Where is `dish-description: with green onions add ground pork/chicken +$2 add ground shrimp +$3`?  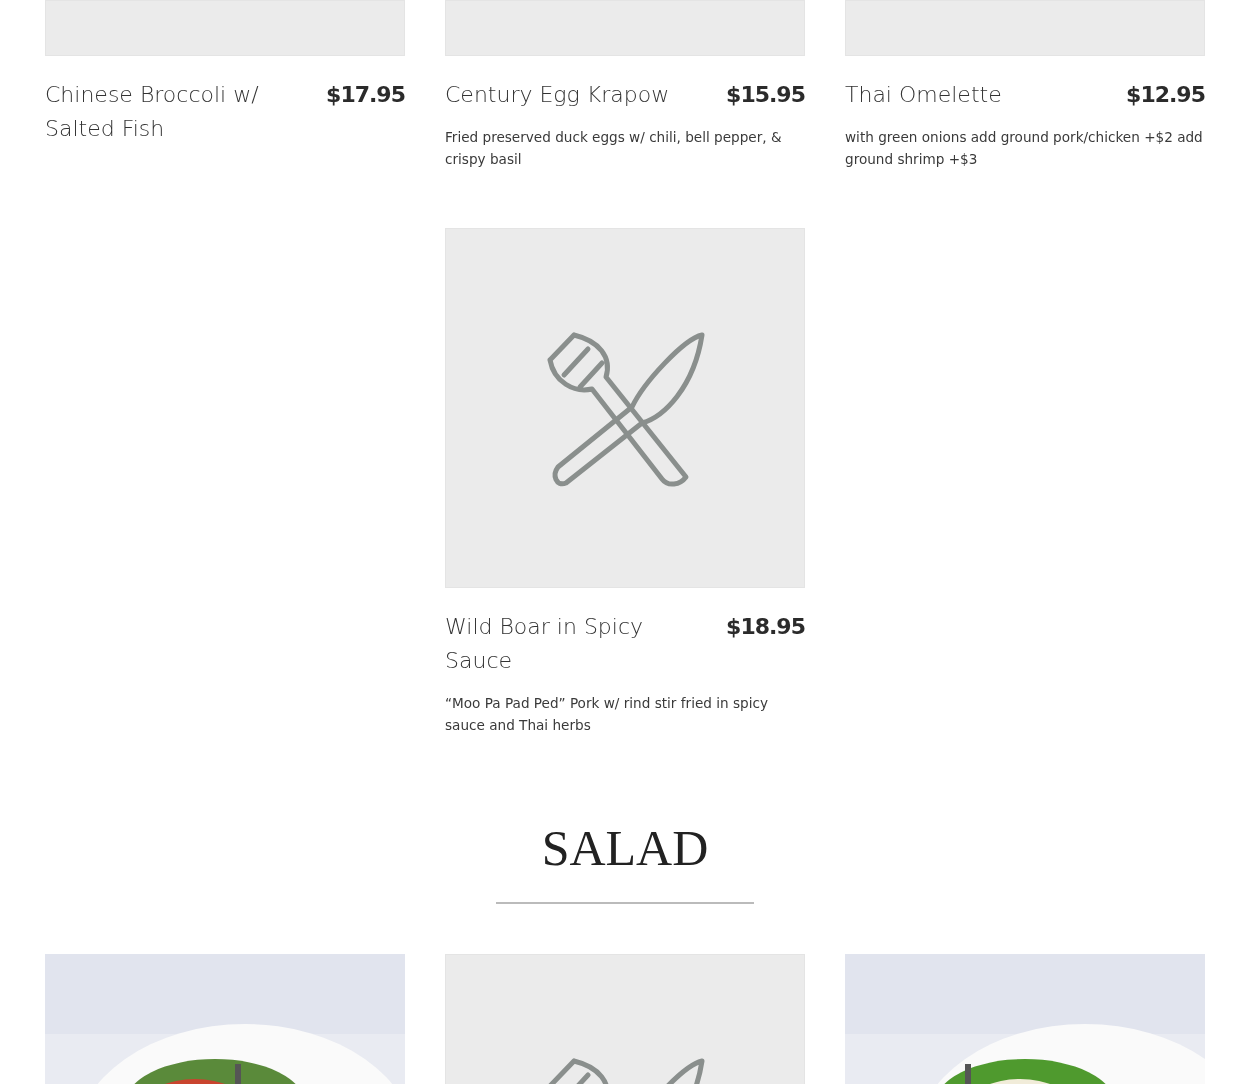
dish-description: with green onions add ground pork/chicken +$2 add ground shrimp +$3 is located at coordinates (1024, 148).